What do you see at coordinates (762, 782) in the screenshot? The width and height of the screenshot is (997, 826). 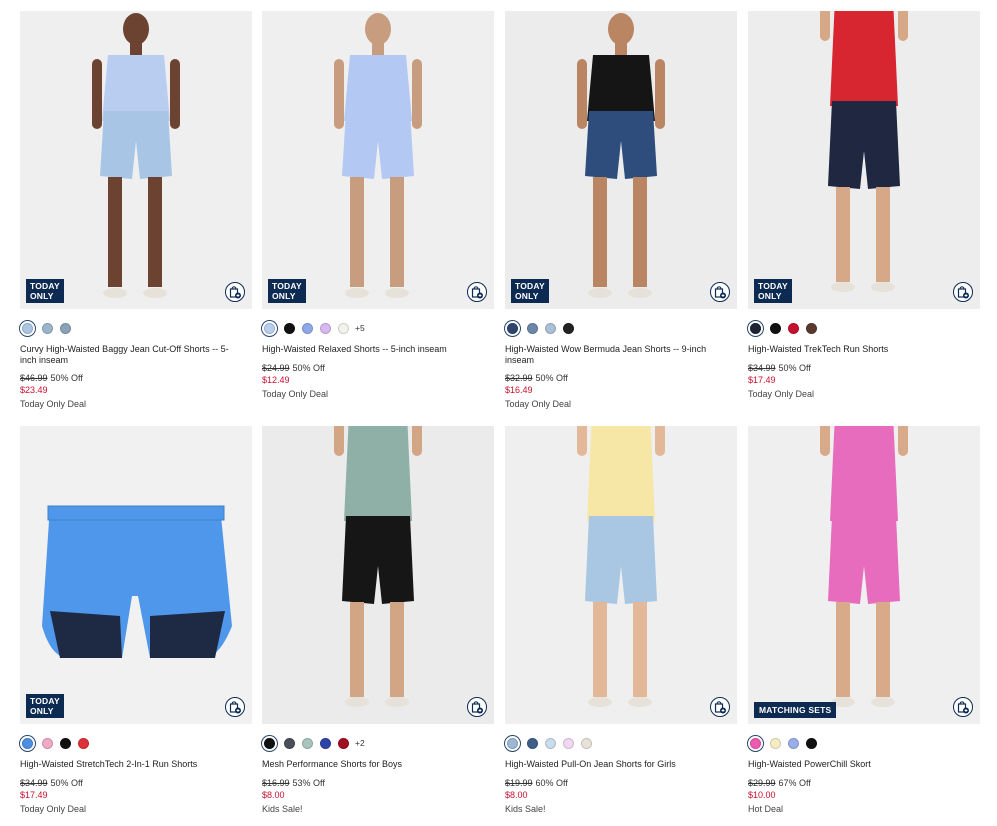 I see `original-price: $29.99` at bounding box center [762, 782].